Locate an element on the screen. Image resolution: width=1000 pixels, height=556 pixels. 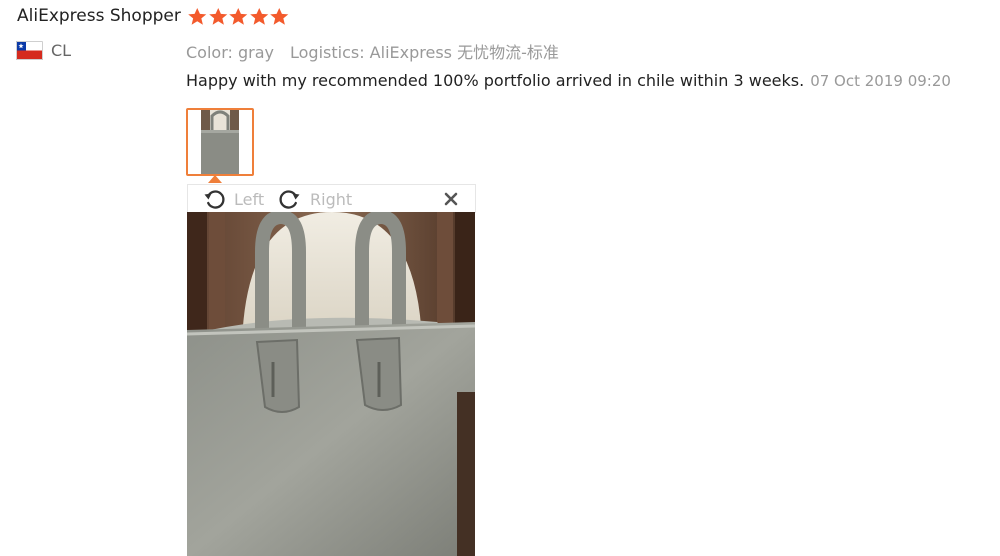
review-image-thumbnail is located at coordinates (220, 142).